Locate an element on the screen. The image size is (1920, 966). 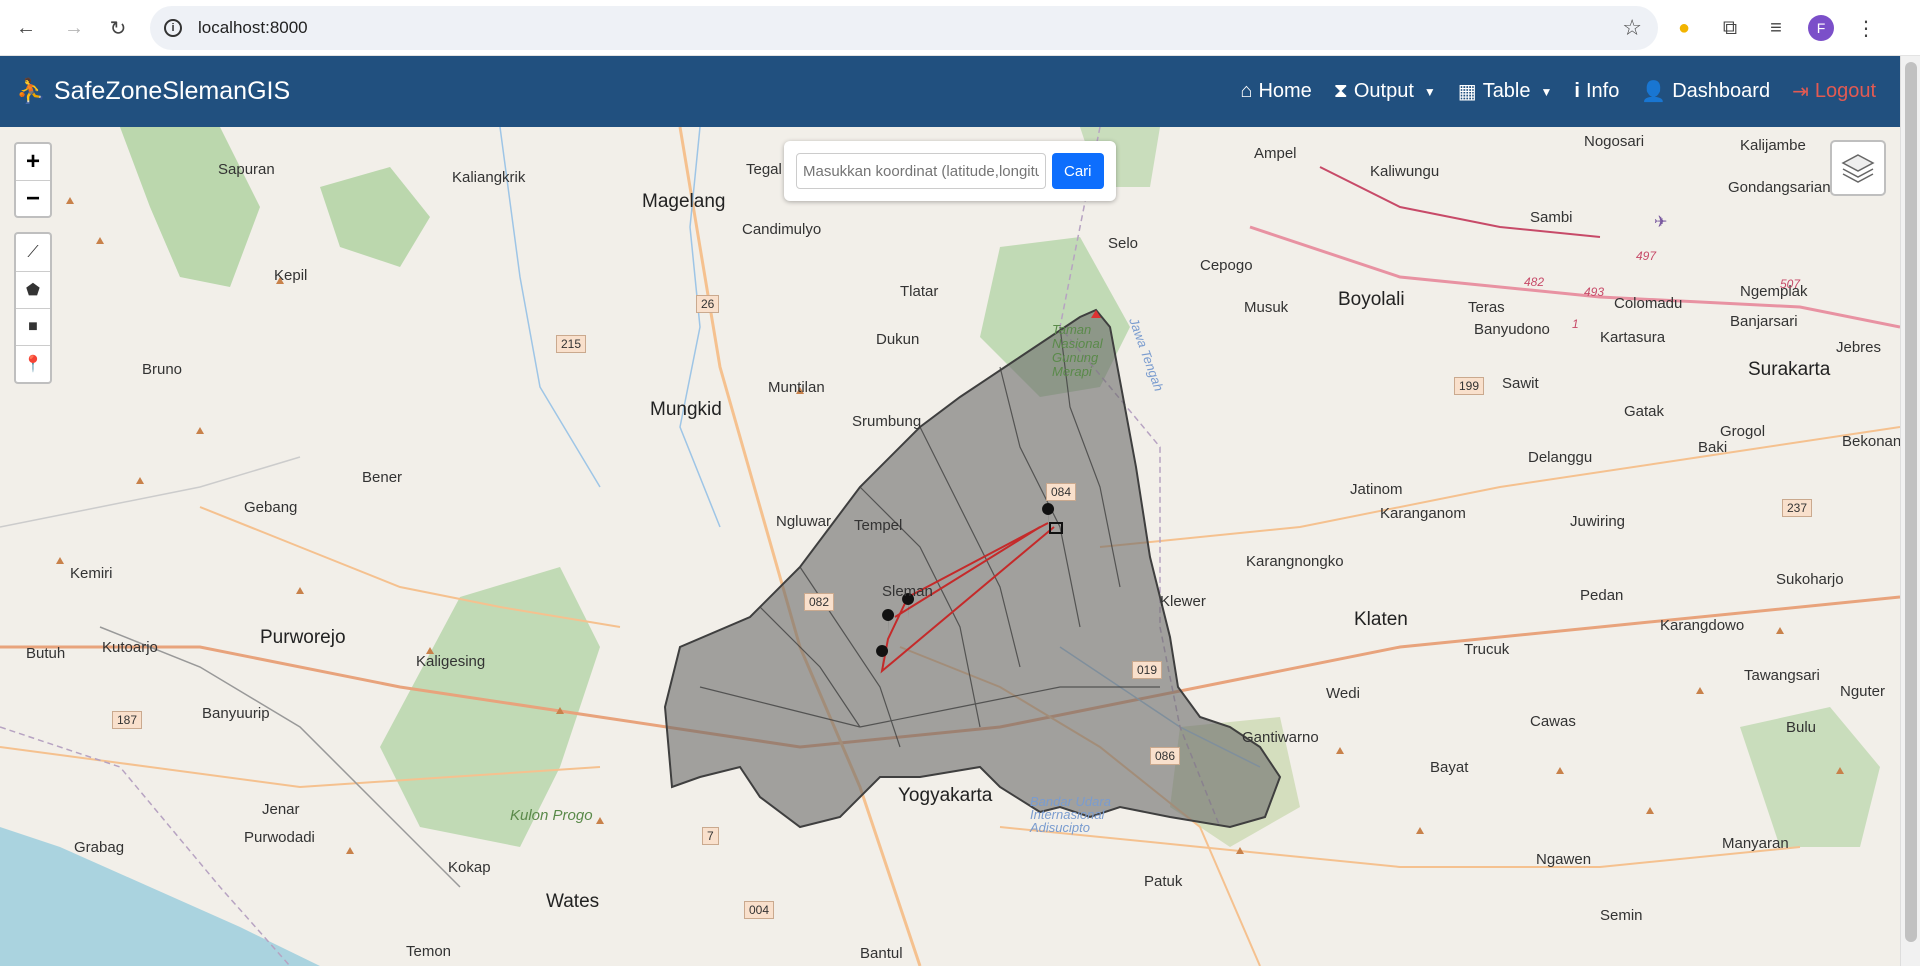
map-label: Kaliwungu is located at coordinates (1405, 171).